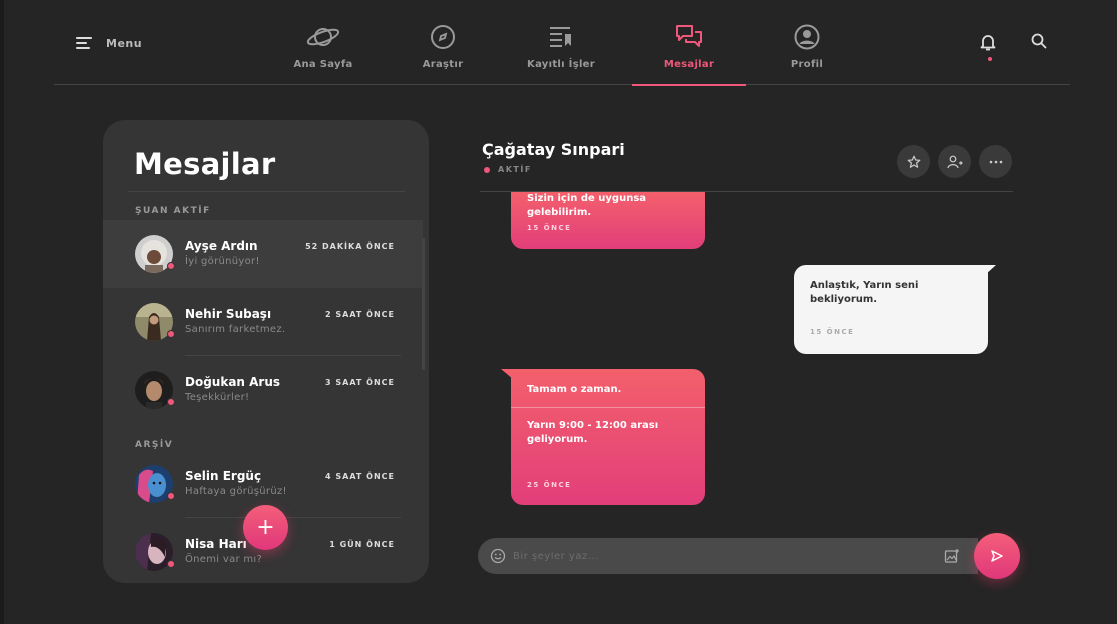 The height and width of the screenshot is (624, 1117). I want to click on nav-label: Kayıtlı İşler, so click(561, 64).